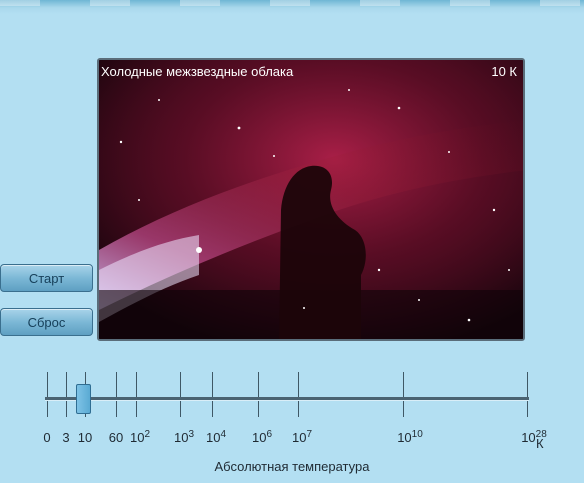 The image size is (584, 483). Describe the element at coordinates (140, 437) in the screenshot. I see `tick-label: 102` at that location.